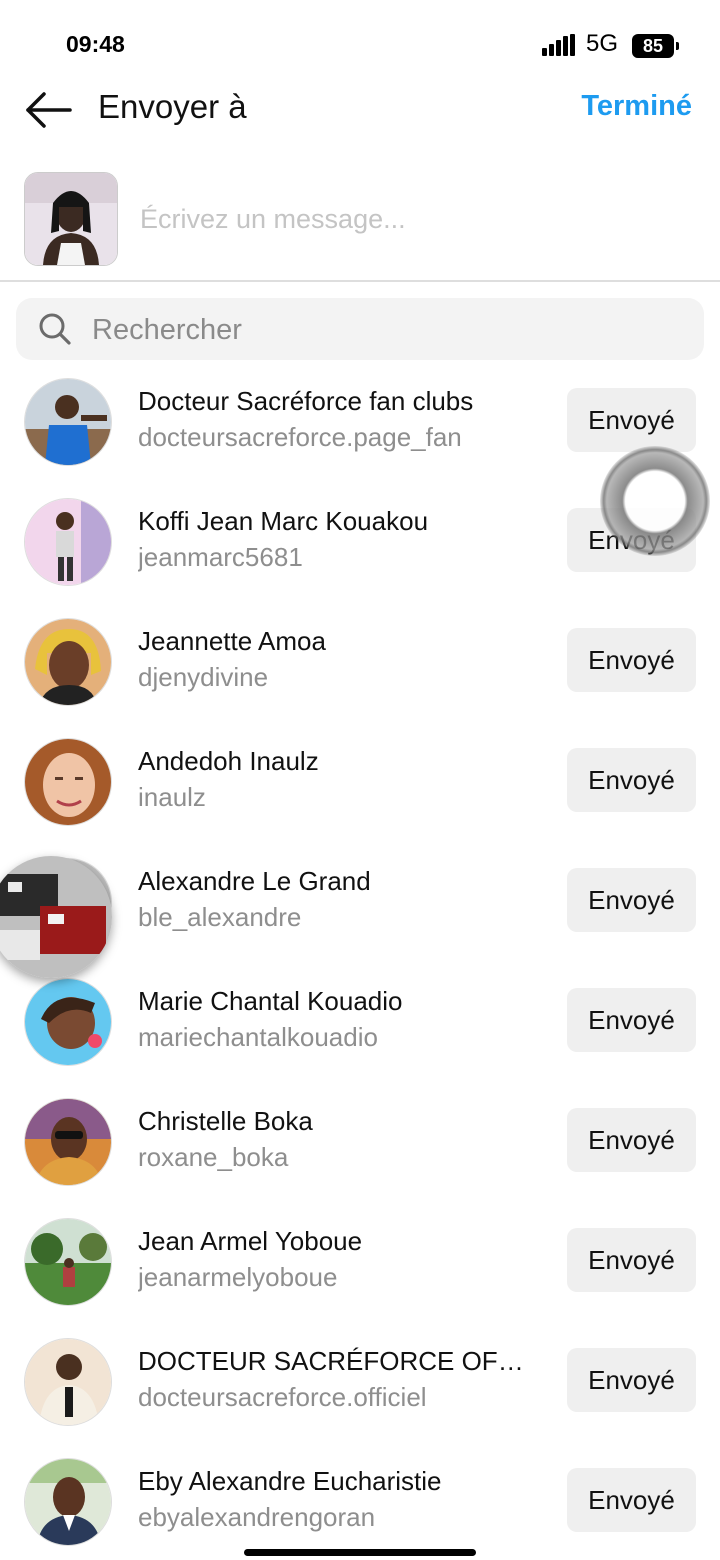 The image size is (720, 1560). Describe the element at coordinates (300, 437) in the screenshot. I see `contact-username: docteursacreforce.page_fan` at that location.